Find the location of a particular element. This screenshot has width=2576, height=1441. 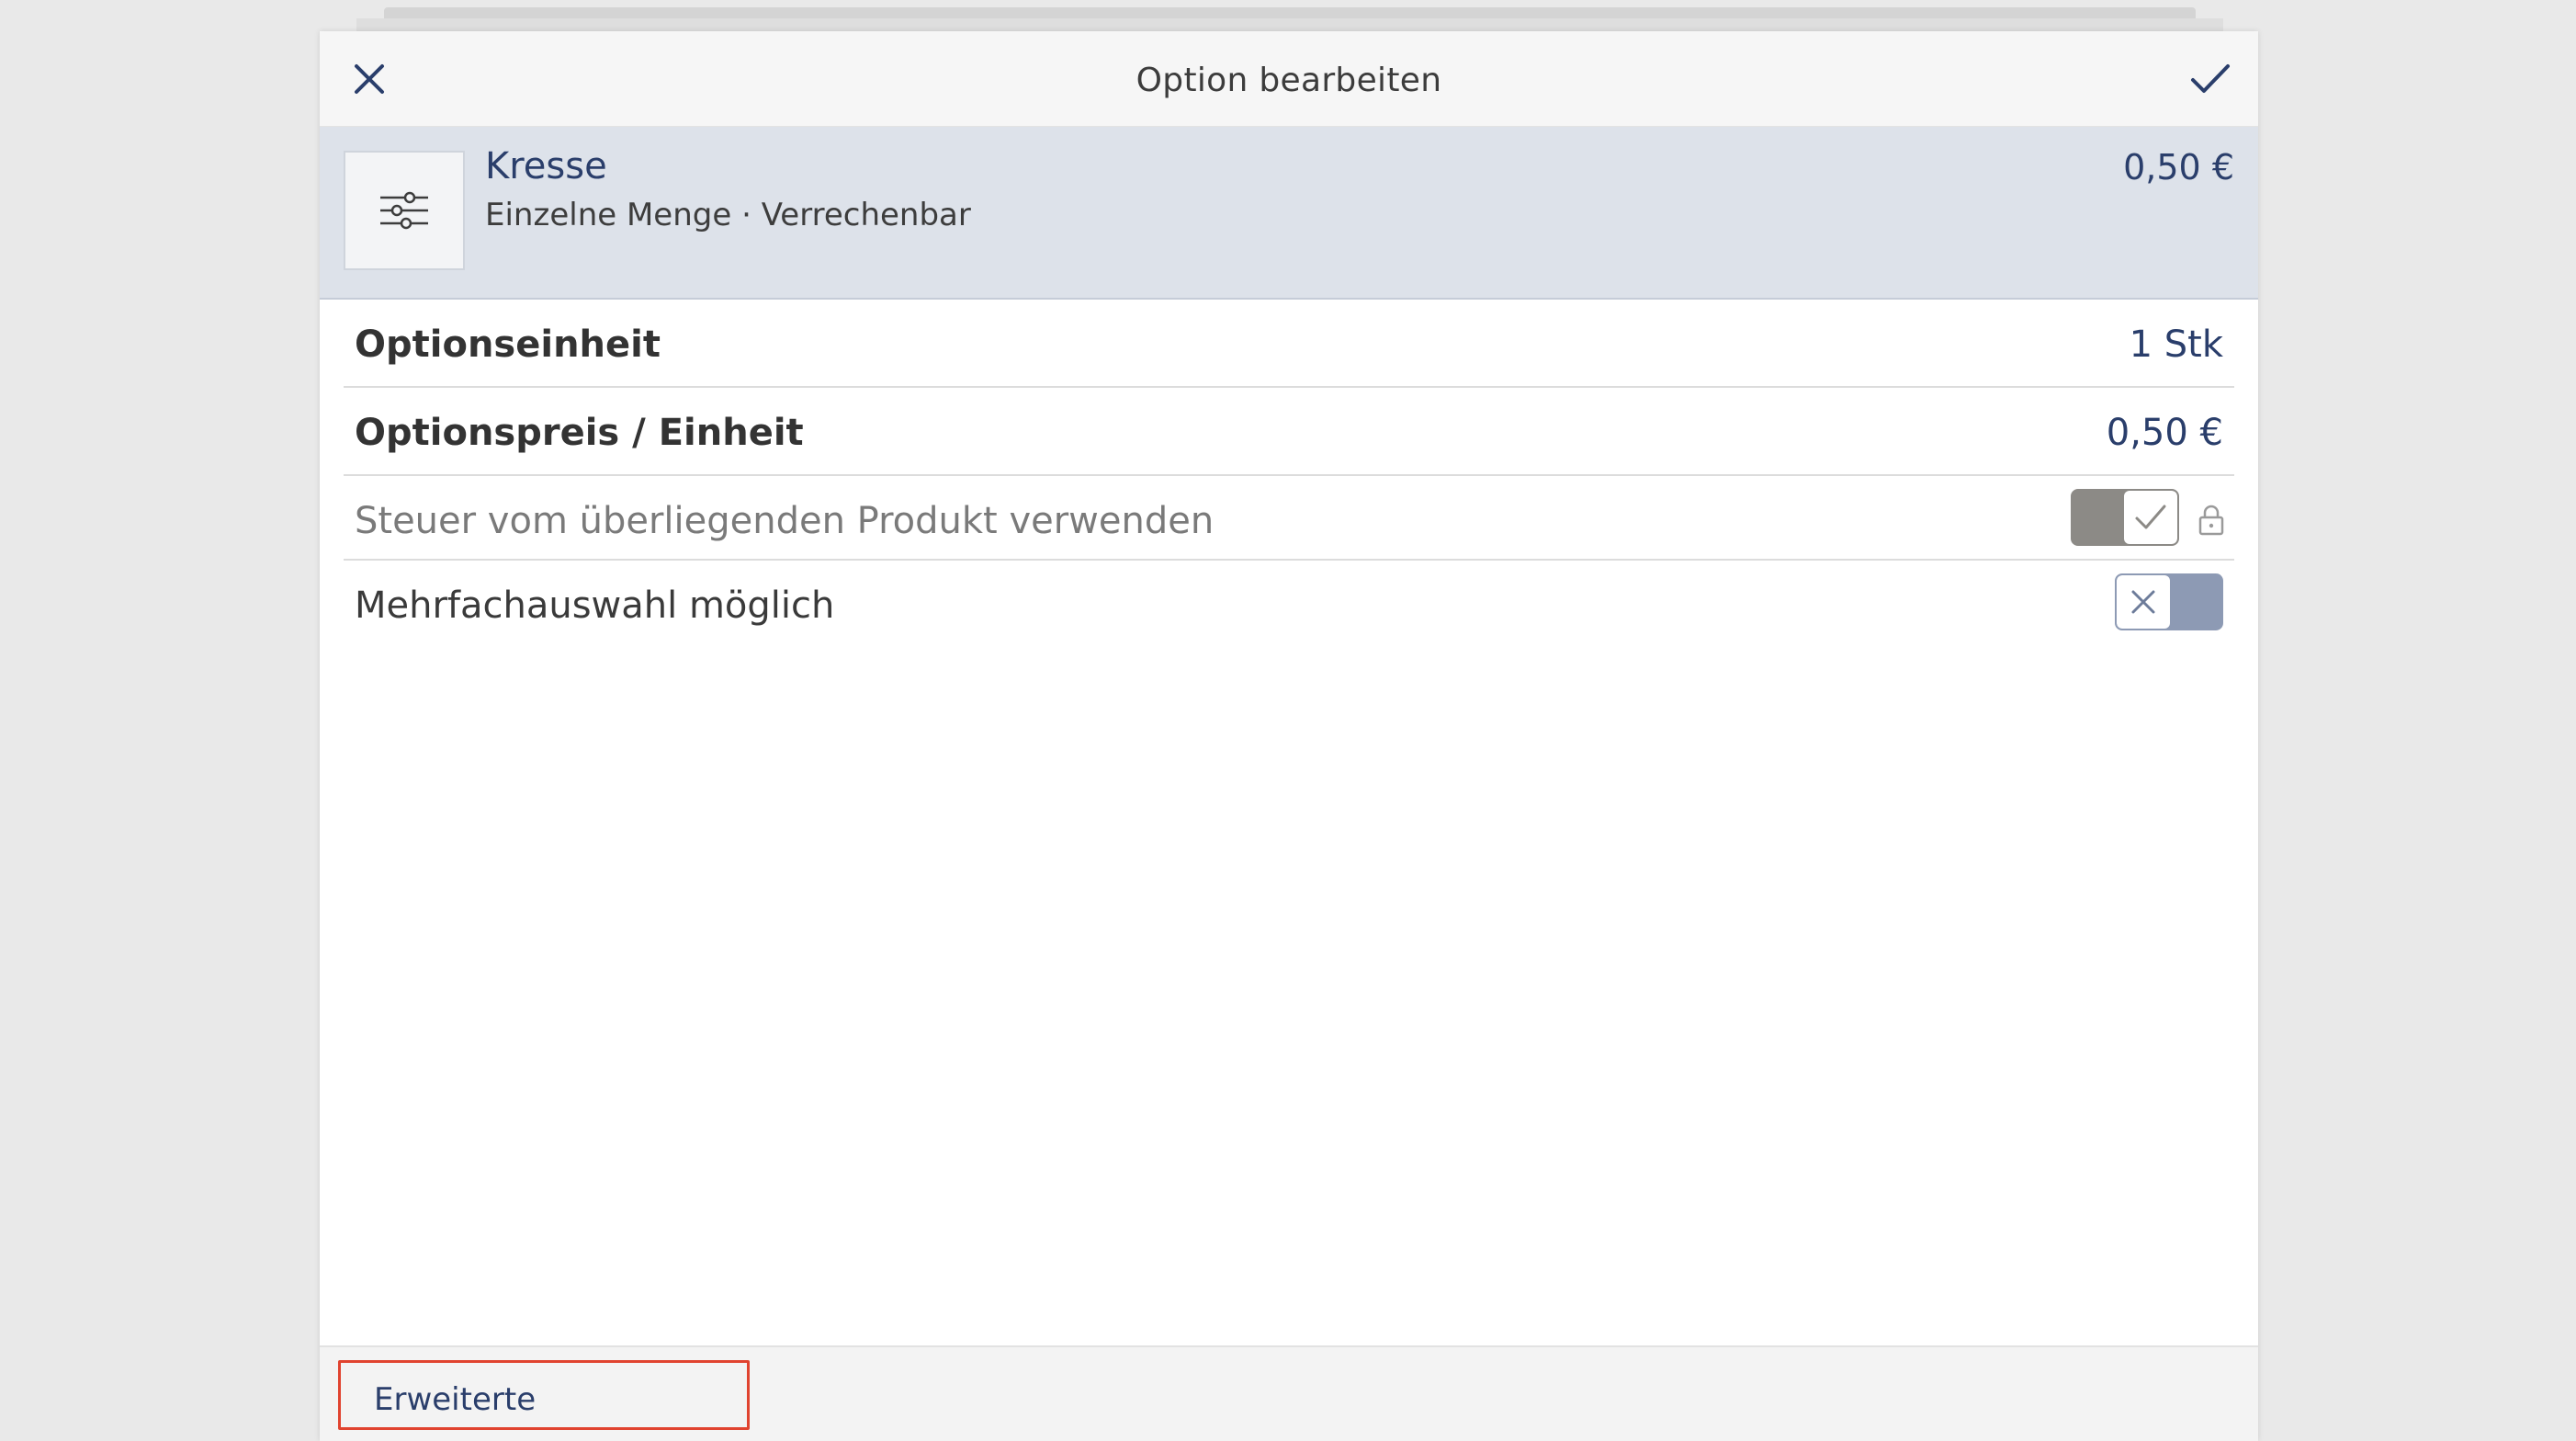

multi-select-toggle is located at coordinates (2169, 601).